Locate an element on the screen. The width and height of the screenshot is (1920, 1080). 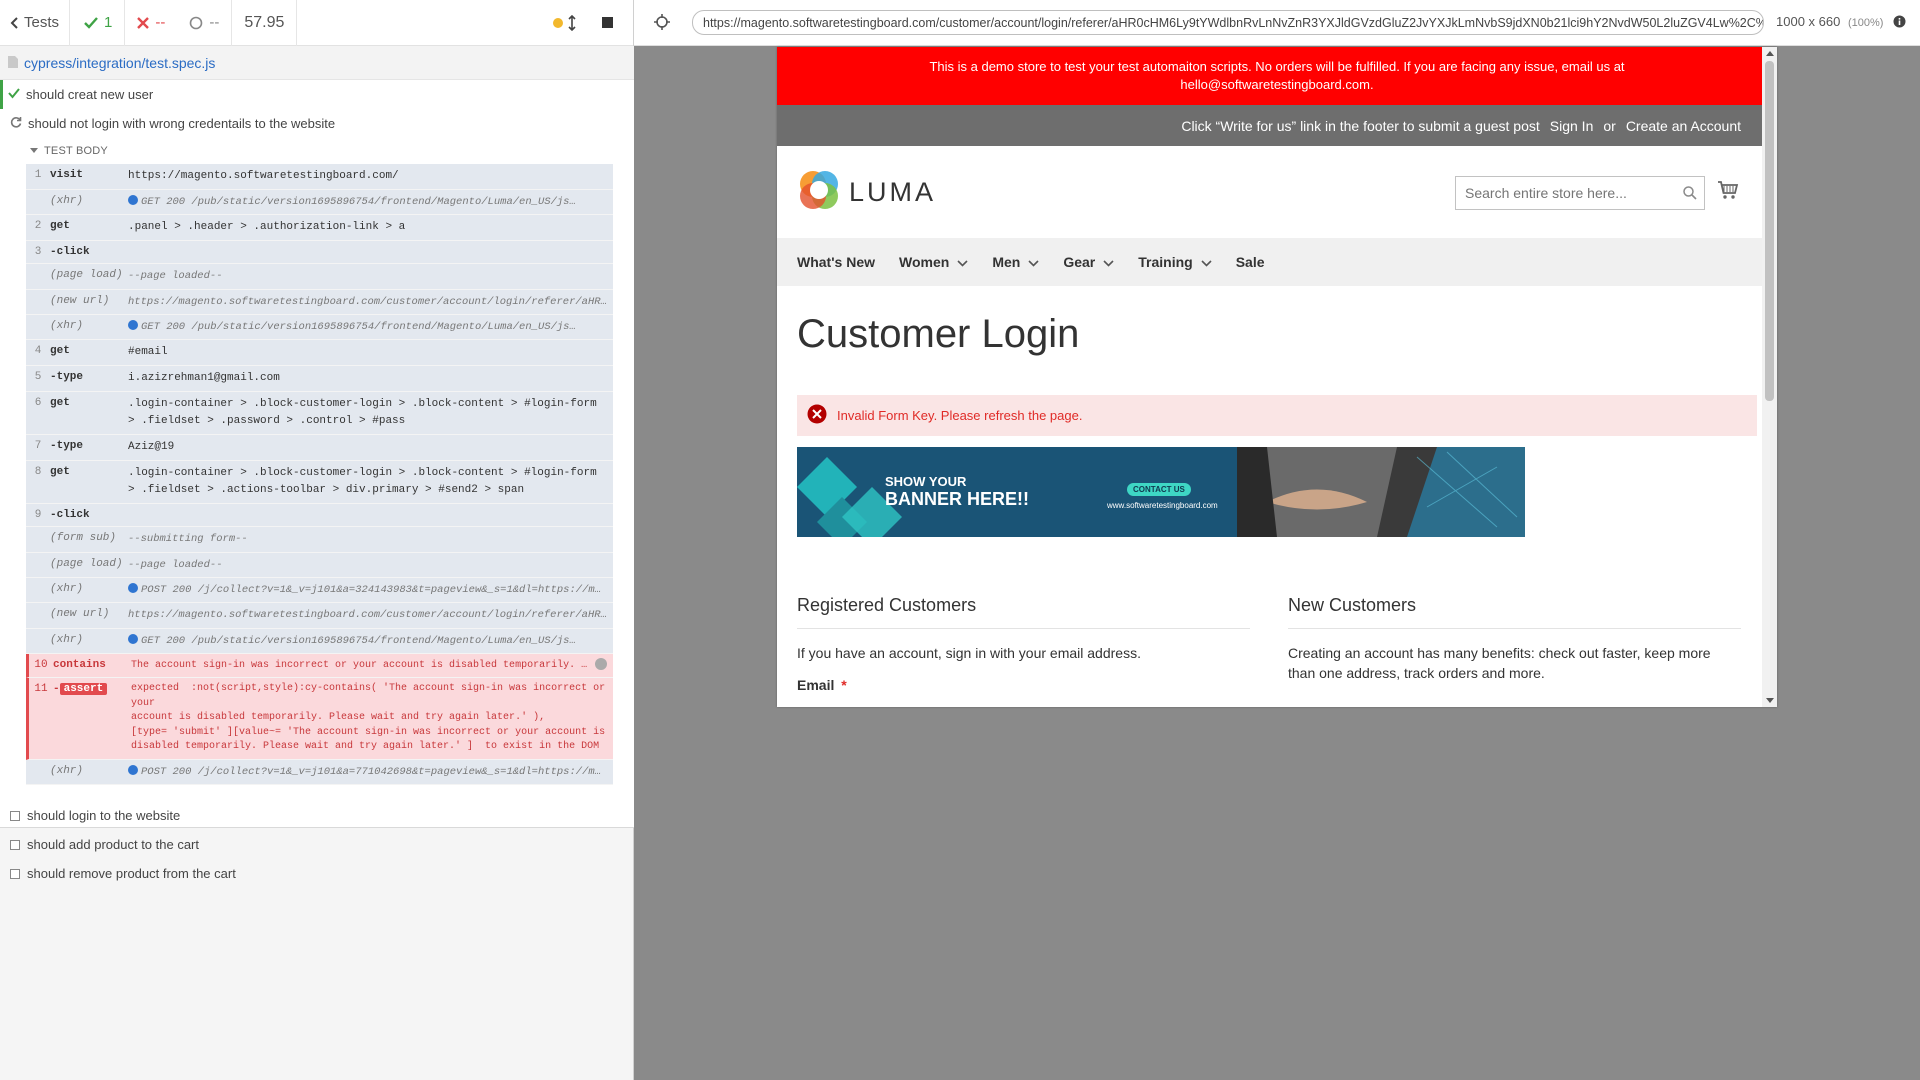
test-body-toggle: TEST BODY is located at coordinates (317, 151).